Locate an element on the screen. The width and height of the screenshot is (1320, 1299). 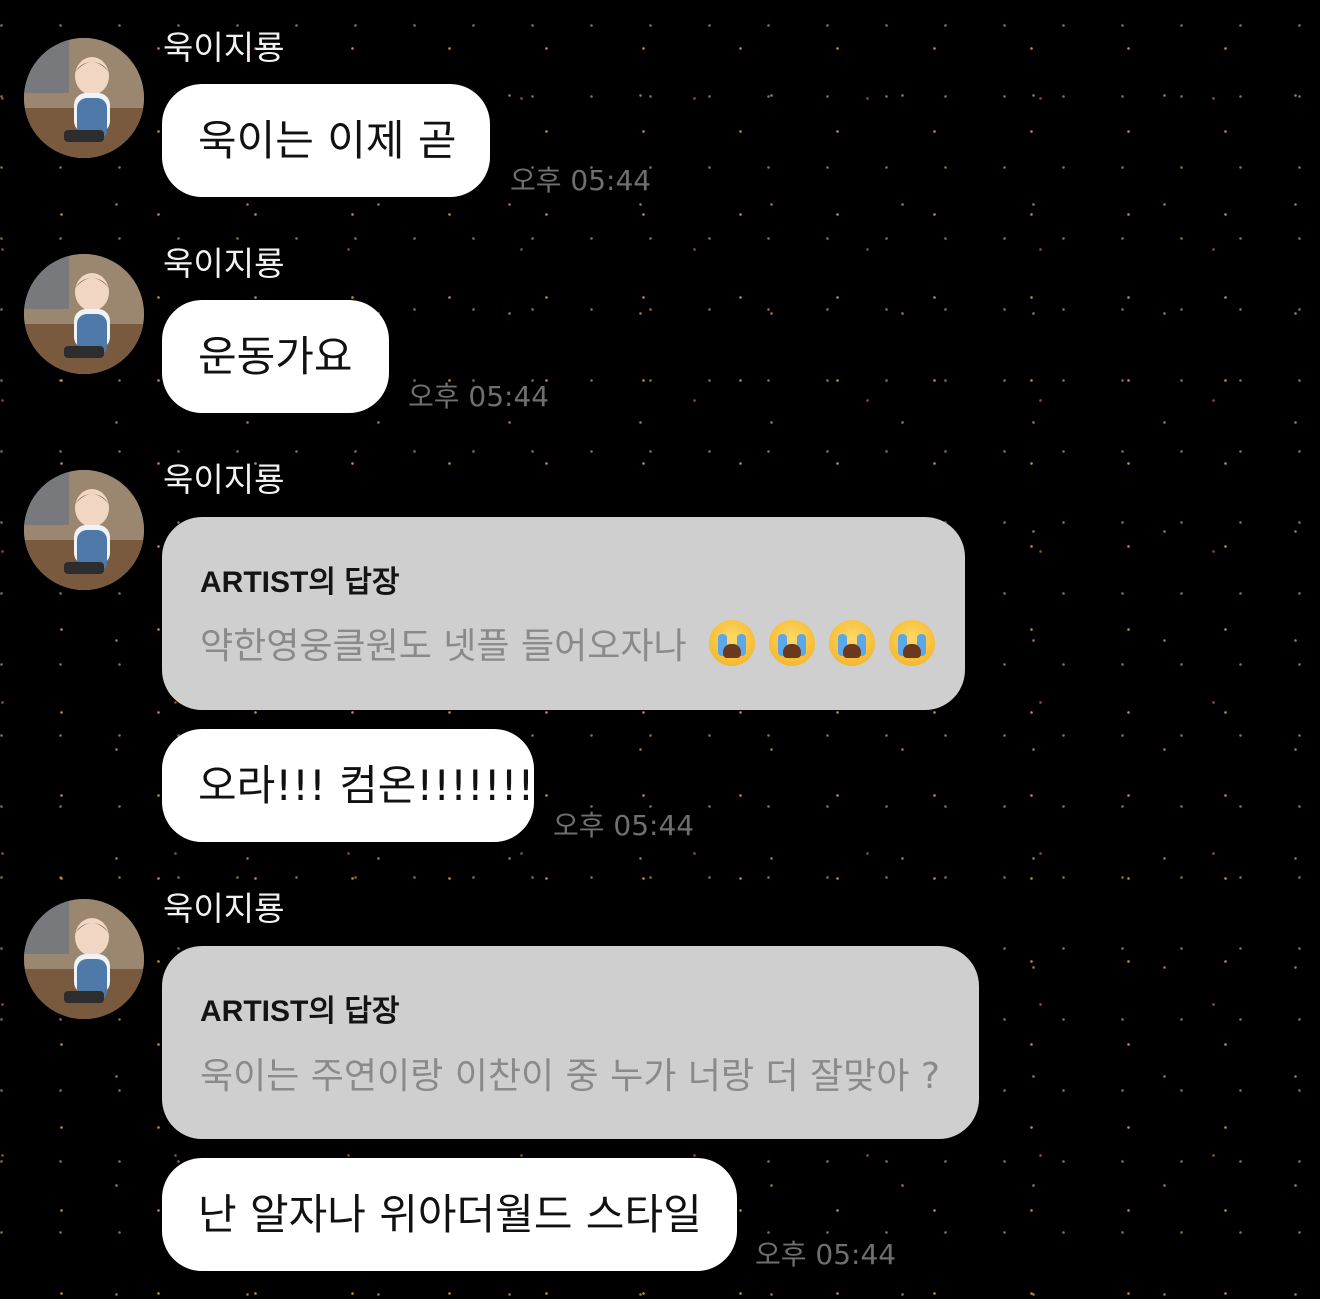
quoted-reply-card: ARTIST의 답장 약한영웅클원도 넷플 들어오자나 is located at coordinates (563, 613).